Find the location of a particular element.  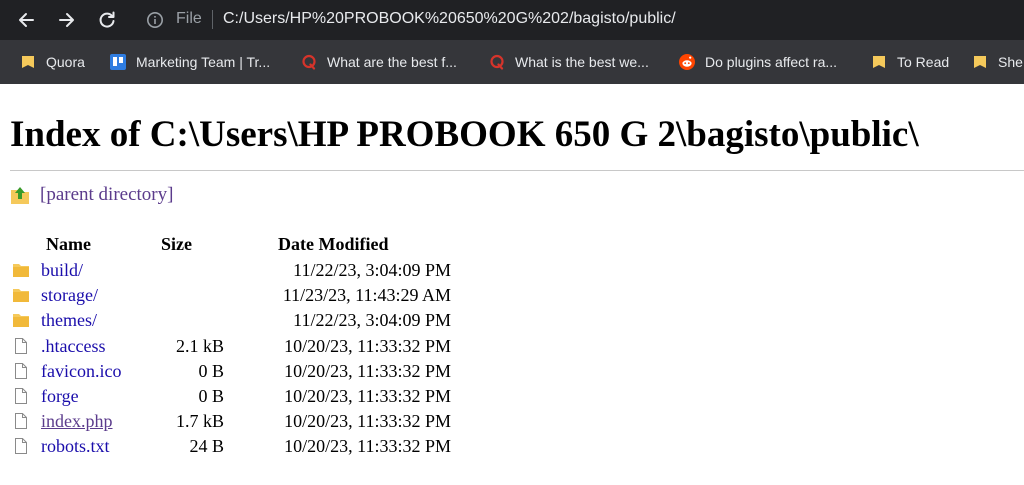

file-date-modified: 11/23/23, 11:43:29 AM is located at coordinates (366, 295).